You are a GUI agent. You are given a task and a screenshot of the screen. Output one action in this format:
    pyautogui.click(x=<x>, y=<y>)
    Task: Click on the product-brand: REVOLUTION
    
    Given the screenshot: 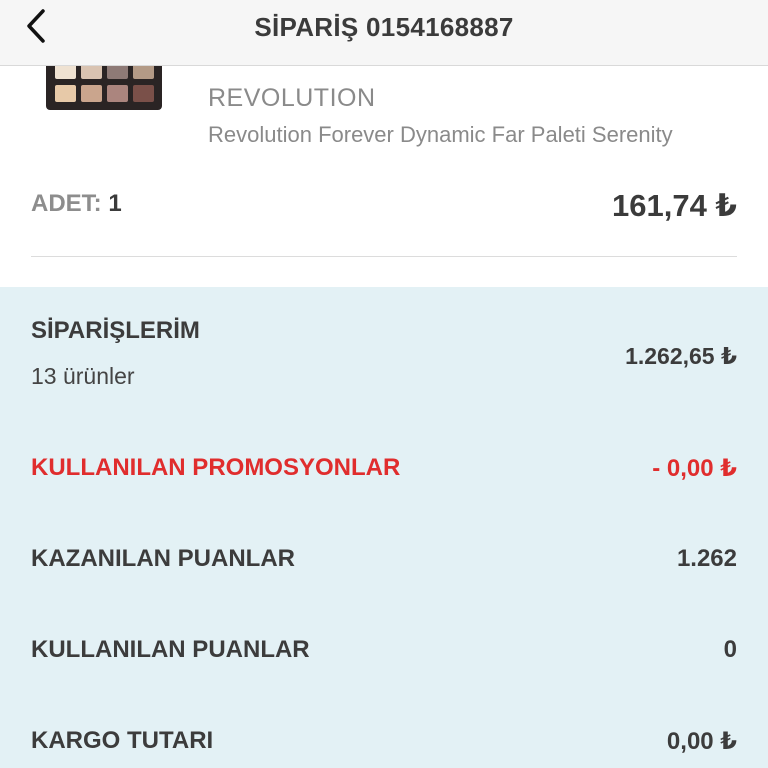 What is the action you would take?
    pyautogui.click(x=292, y=98)
    